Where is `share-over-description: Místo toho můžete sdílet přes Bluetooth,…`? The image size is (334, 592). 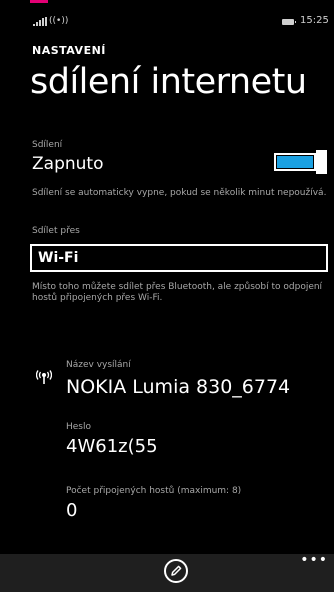
share-over-description: Místo toho můžete sdílet přes Bluetooth,… is located at coordinates (177, 292).